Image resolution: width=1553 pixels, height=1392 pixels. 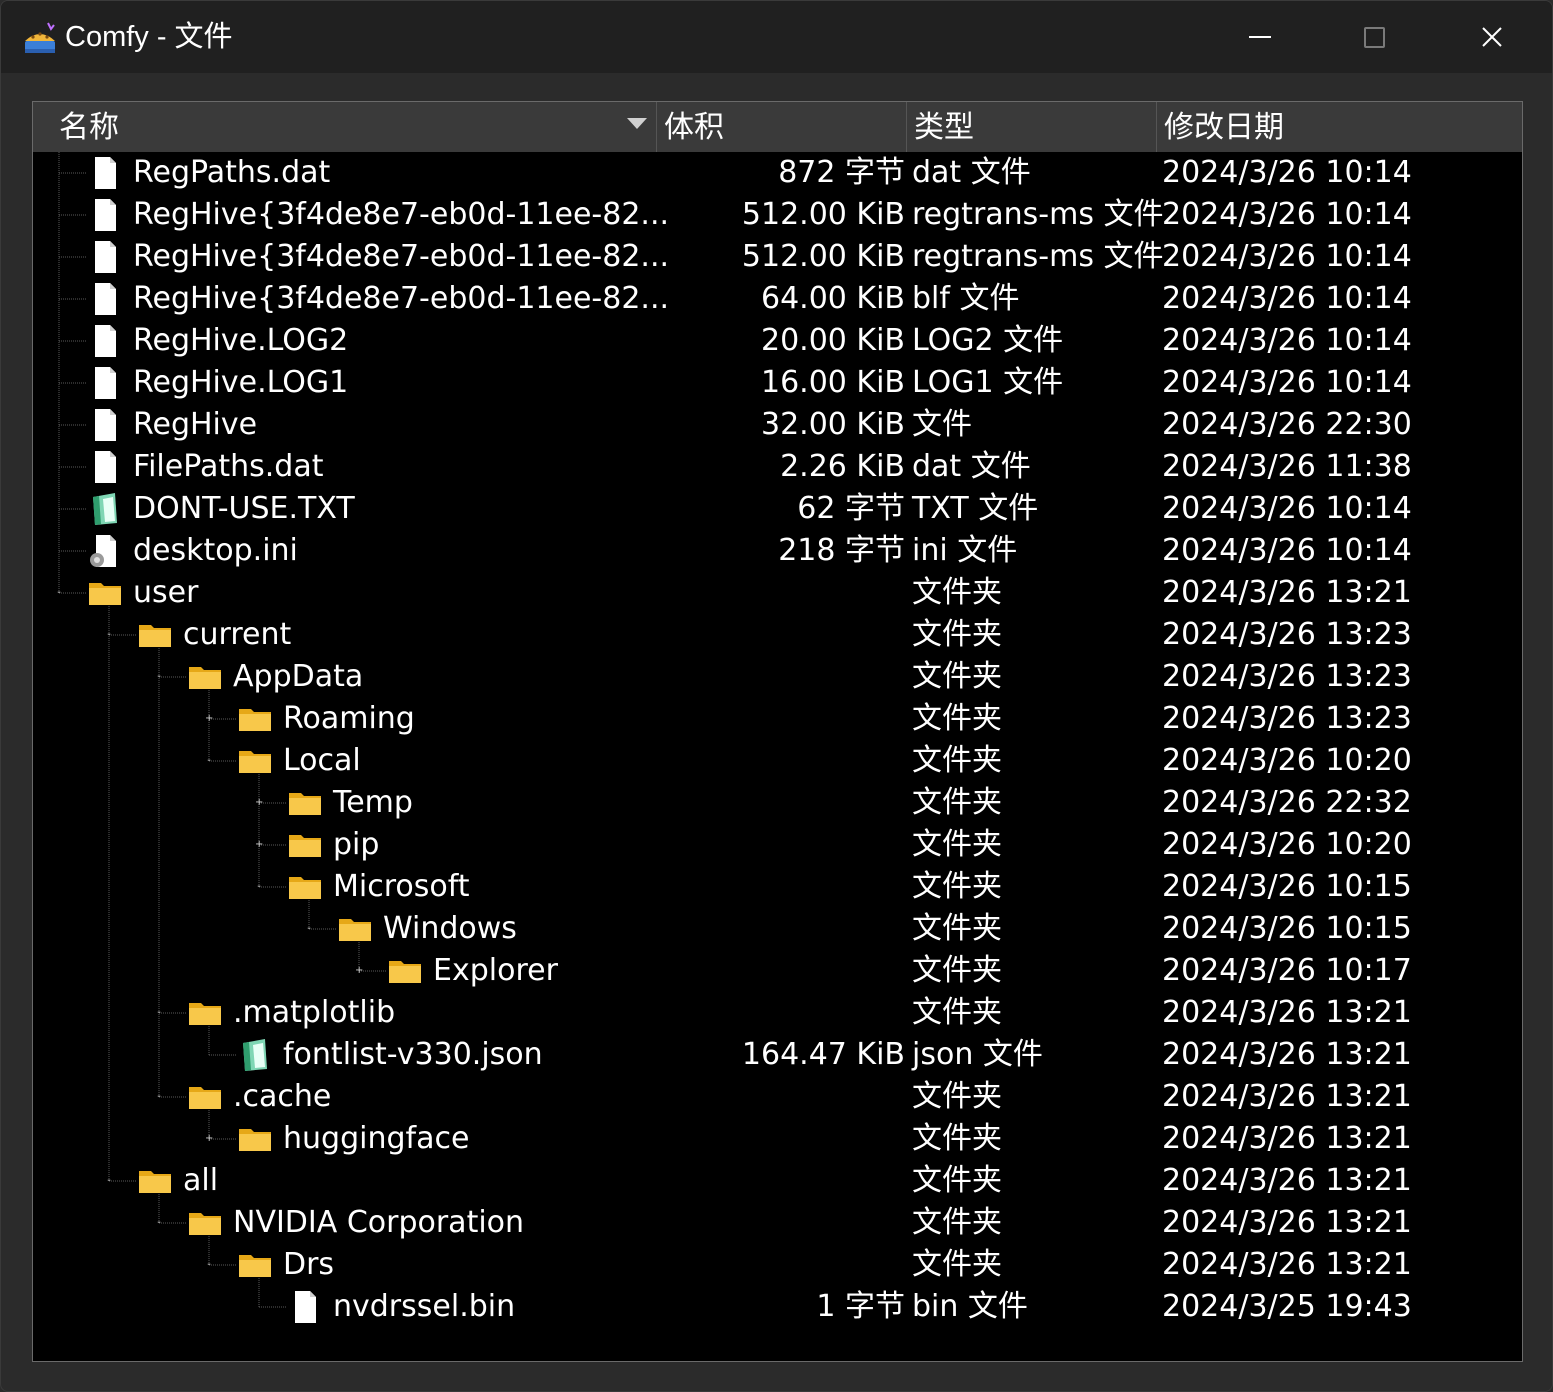 What do you see at coordinates (1287, 802) in the screenshot?
I see `item-date: 2024/3/26 22:32` at bounding box center [1287, 802].